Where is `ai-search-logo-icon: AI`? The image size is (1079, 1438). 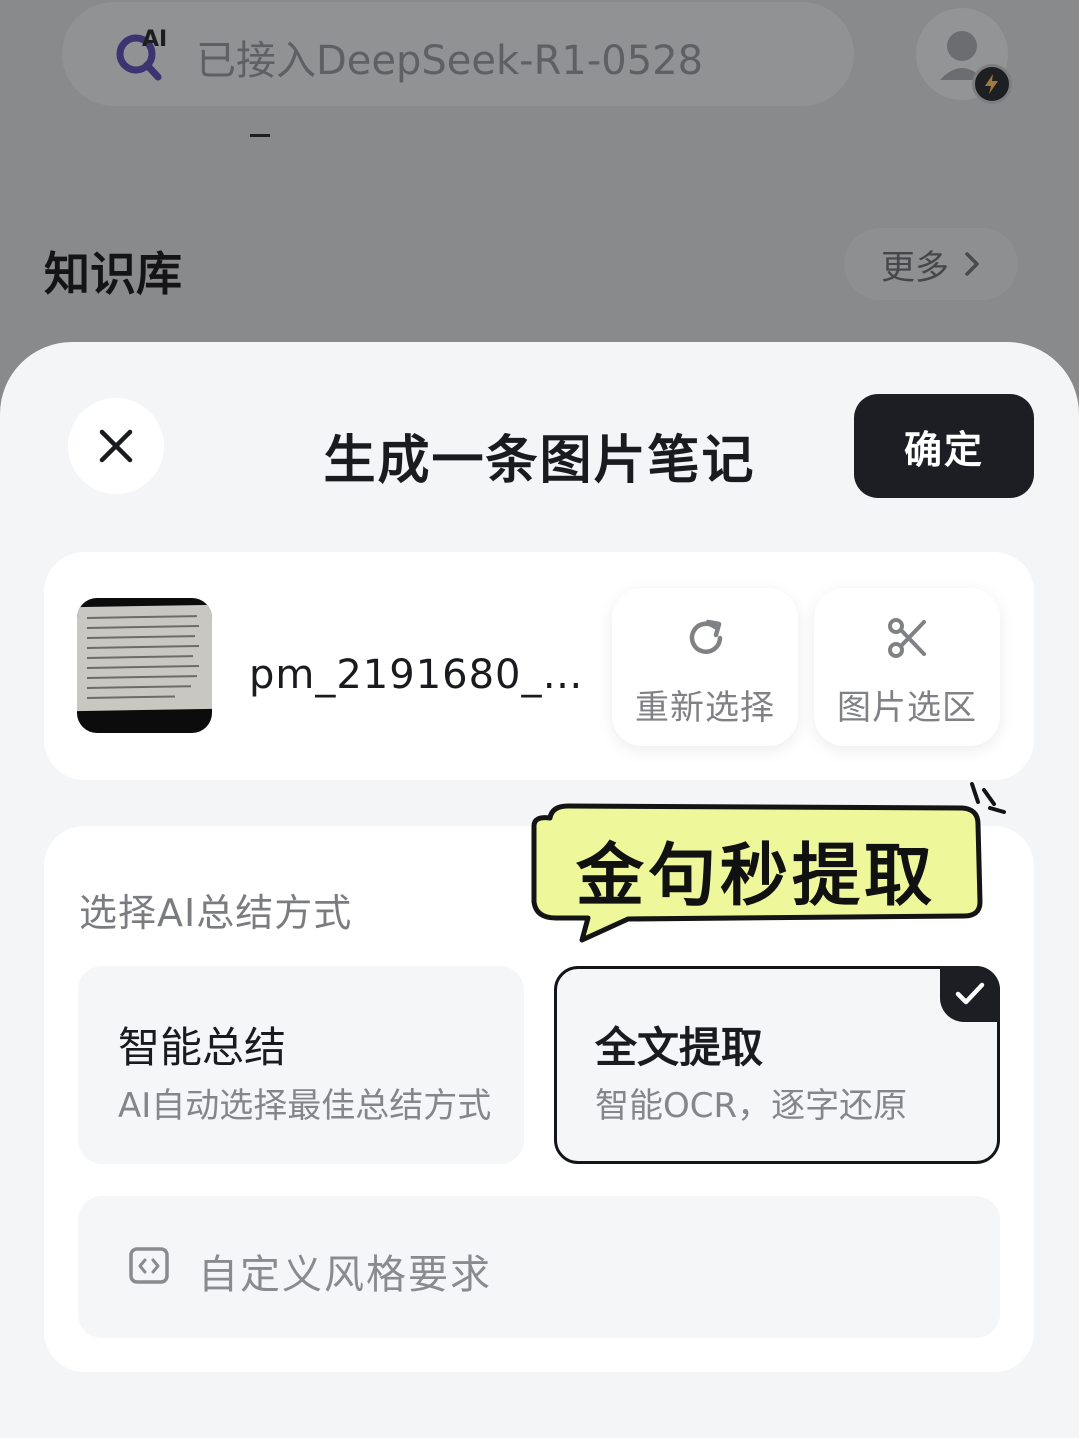
ai-search-logo-icon: AI is located at coordinates (141, 54).